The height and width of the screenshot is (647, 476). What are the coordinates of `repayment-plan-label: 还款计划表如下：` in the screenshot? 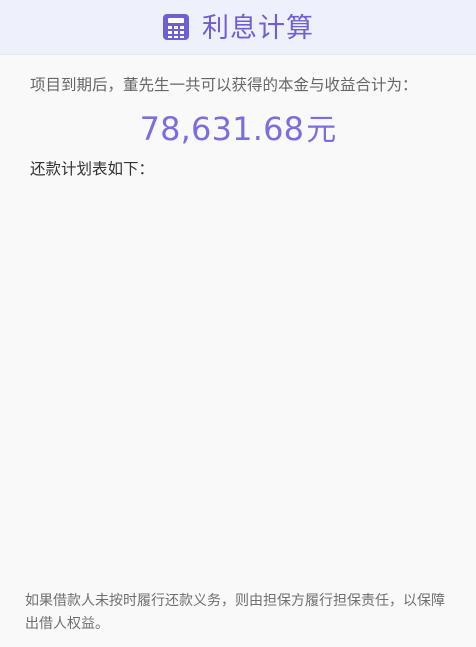 It's located at (92, 169).